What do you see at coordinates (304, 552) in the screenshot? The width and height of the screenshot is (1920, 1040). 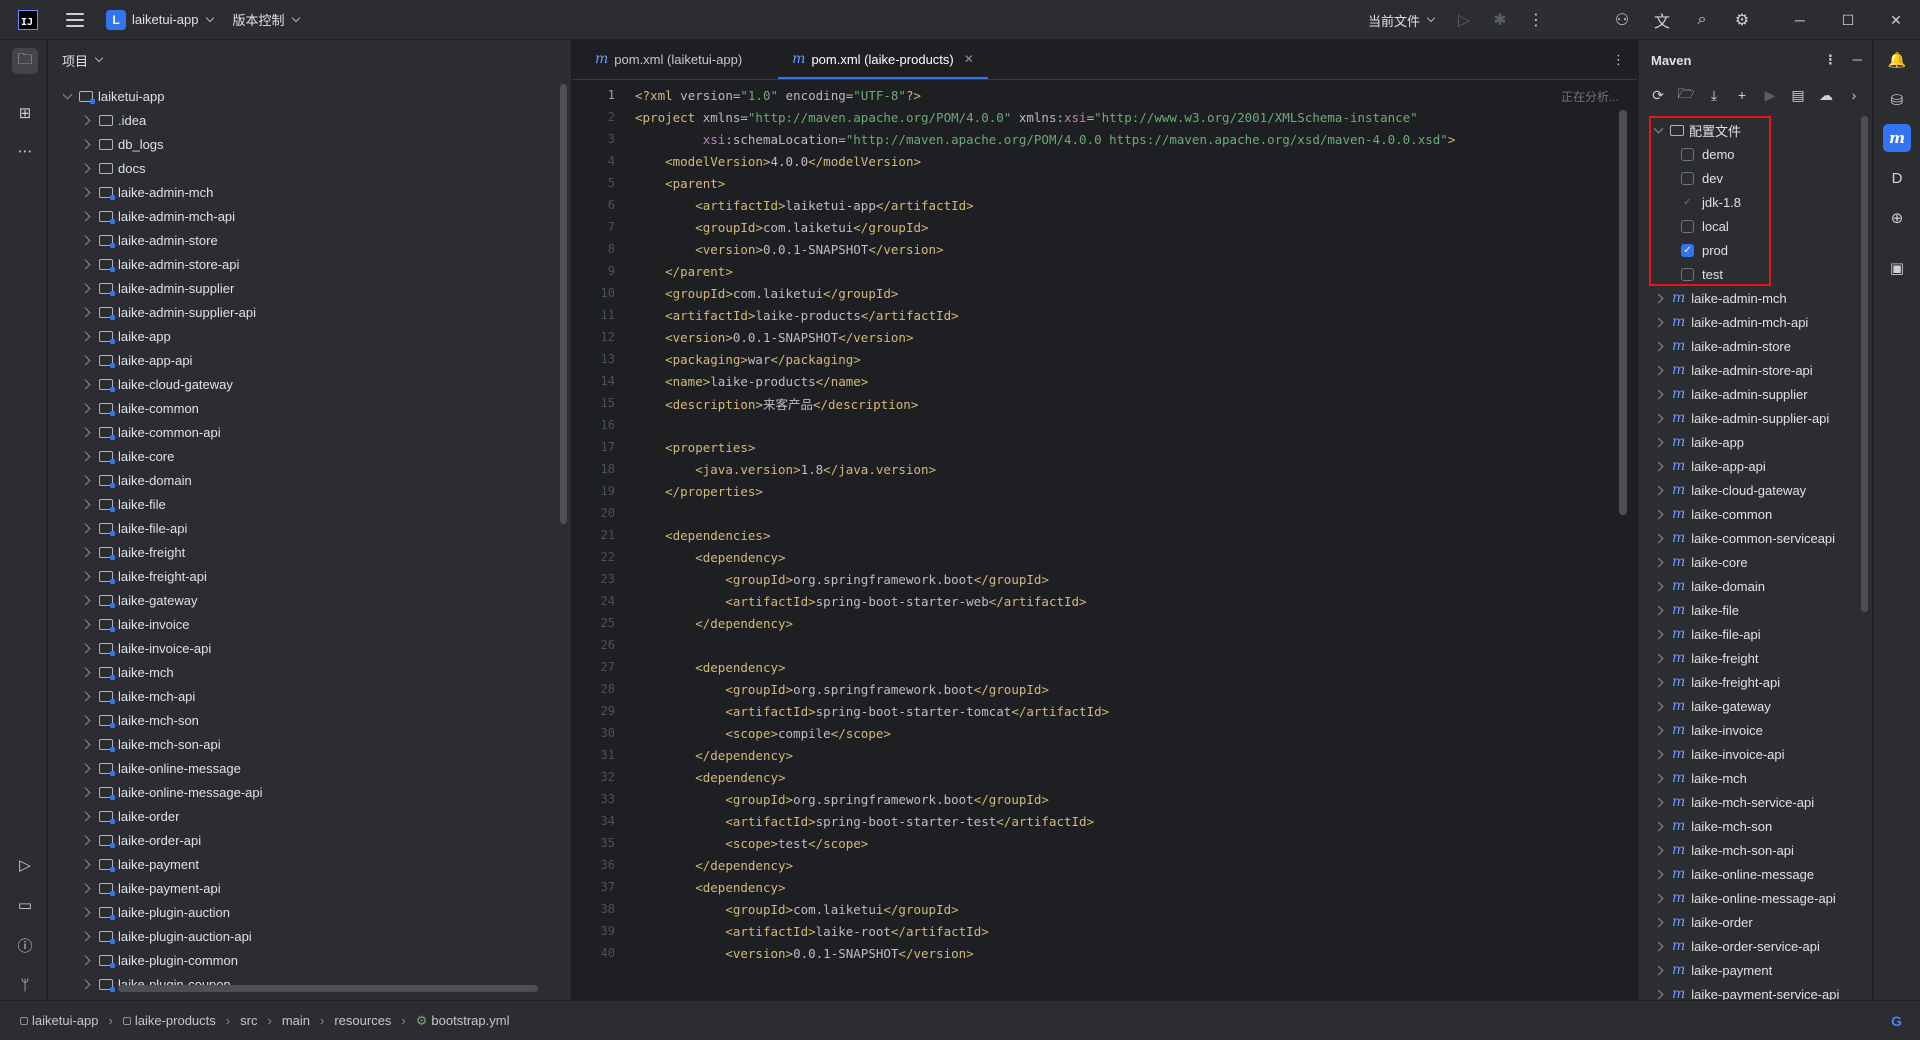 I see `tree-item: laike-freight` at bounding box center [304, 552].